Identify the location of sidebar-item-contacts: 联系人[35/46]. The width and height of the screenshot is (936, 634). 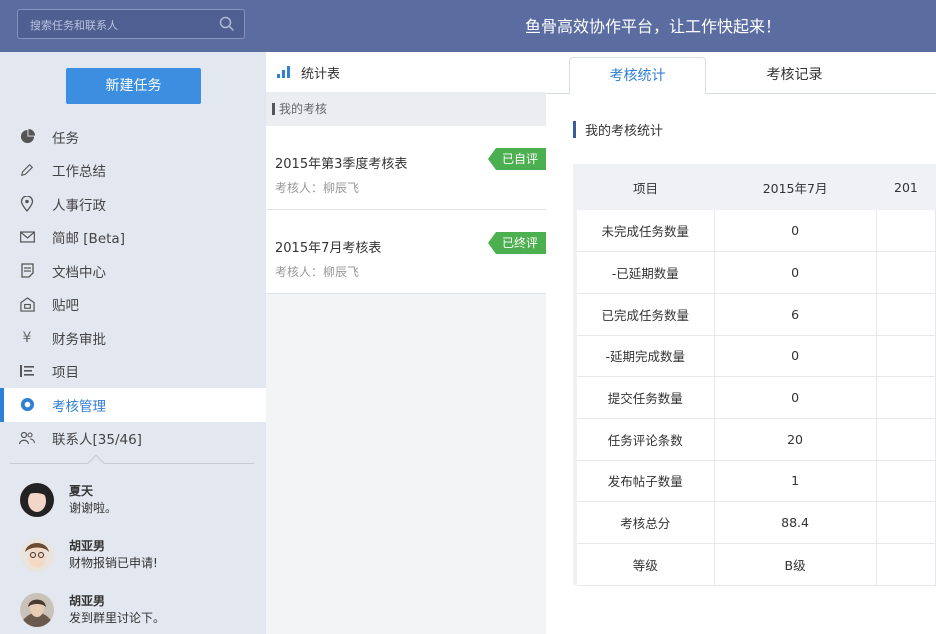
(133, 439).